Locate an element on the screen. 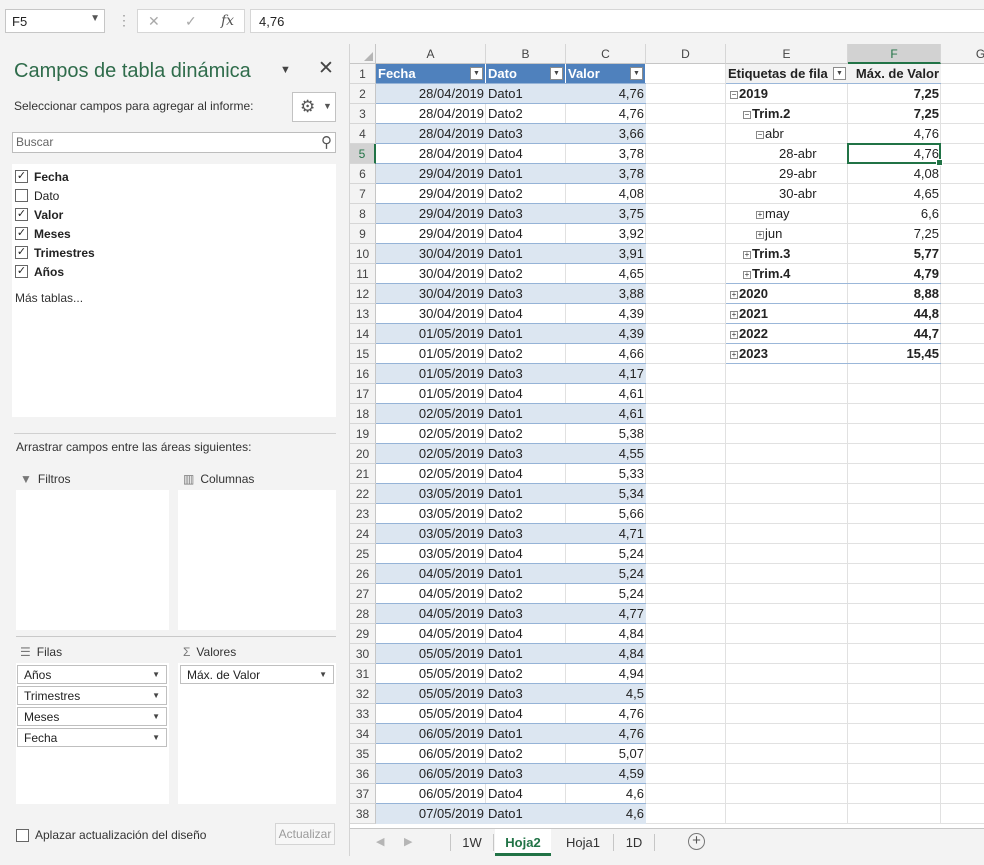 The height and width of the screenshot is (865, 984). row-header: 30 is located at coordinates (363, 654).